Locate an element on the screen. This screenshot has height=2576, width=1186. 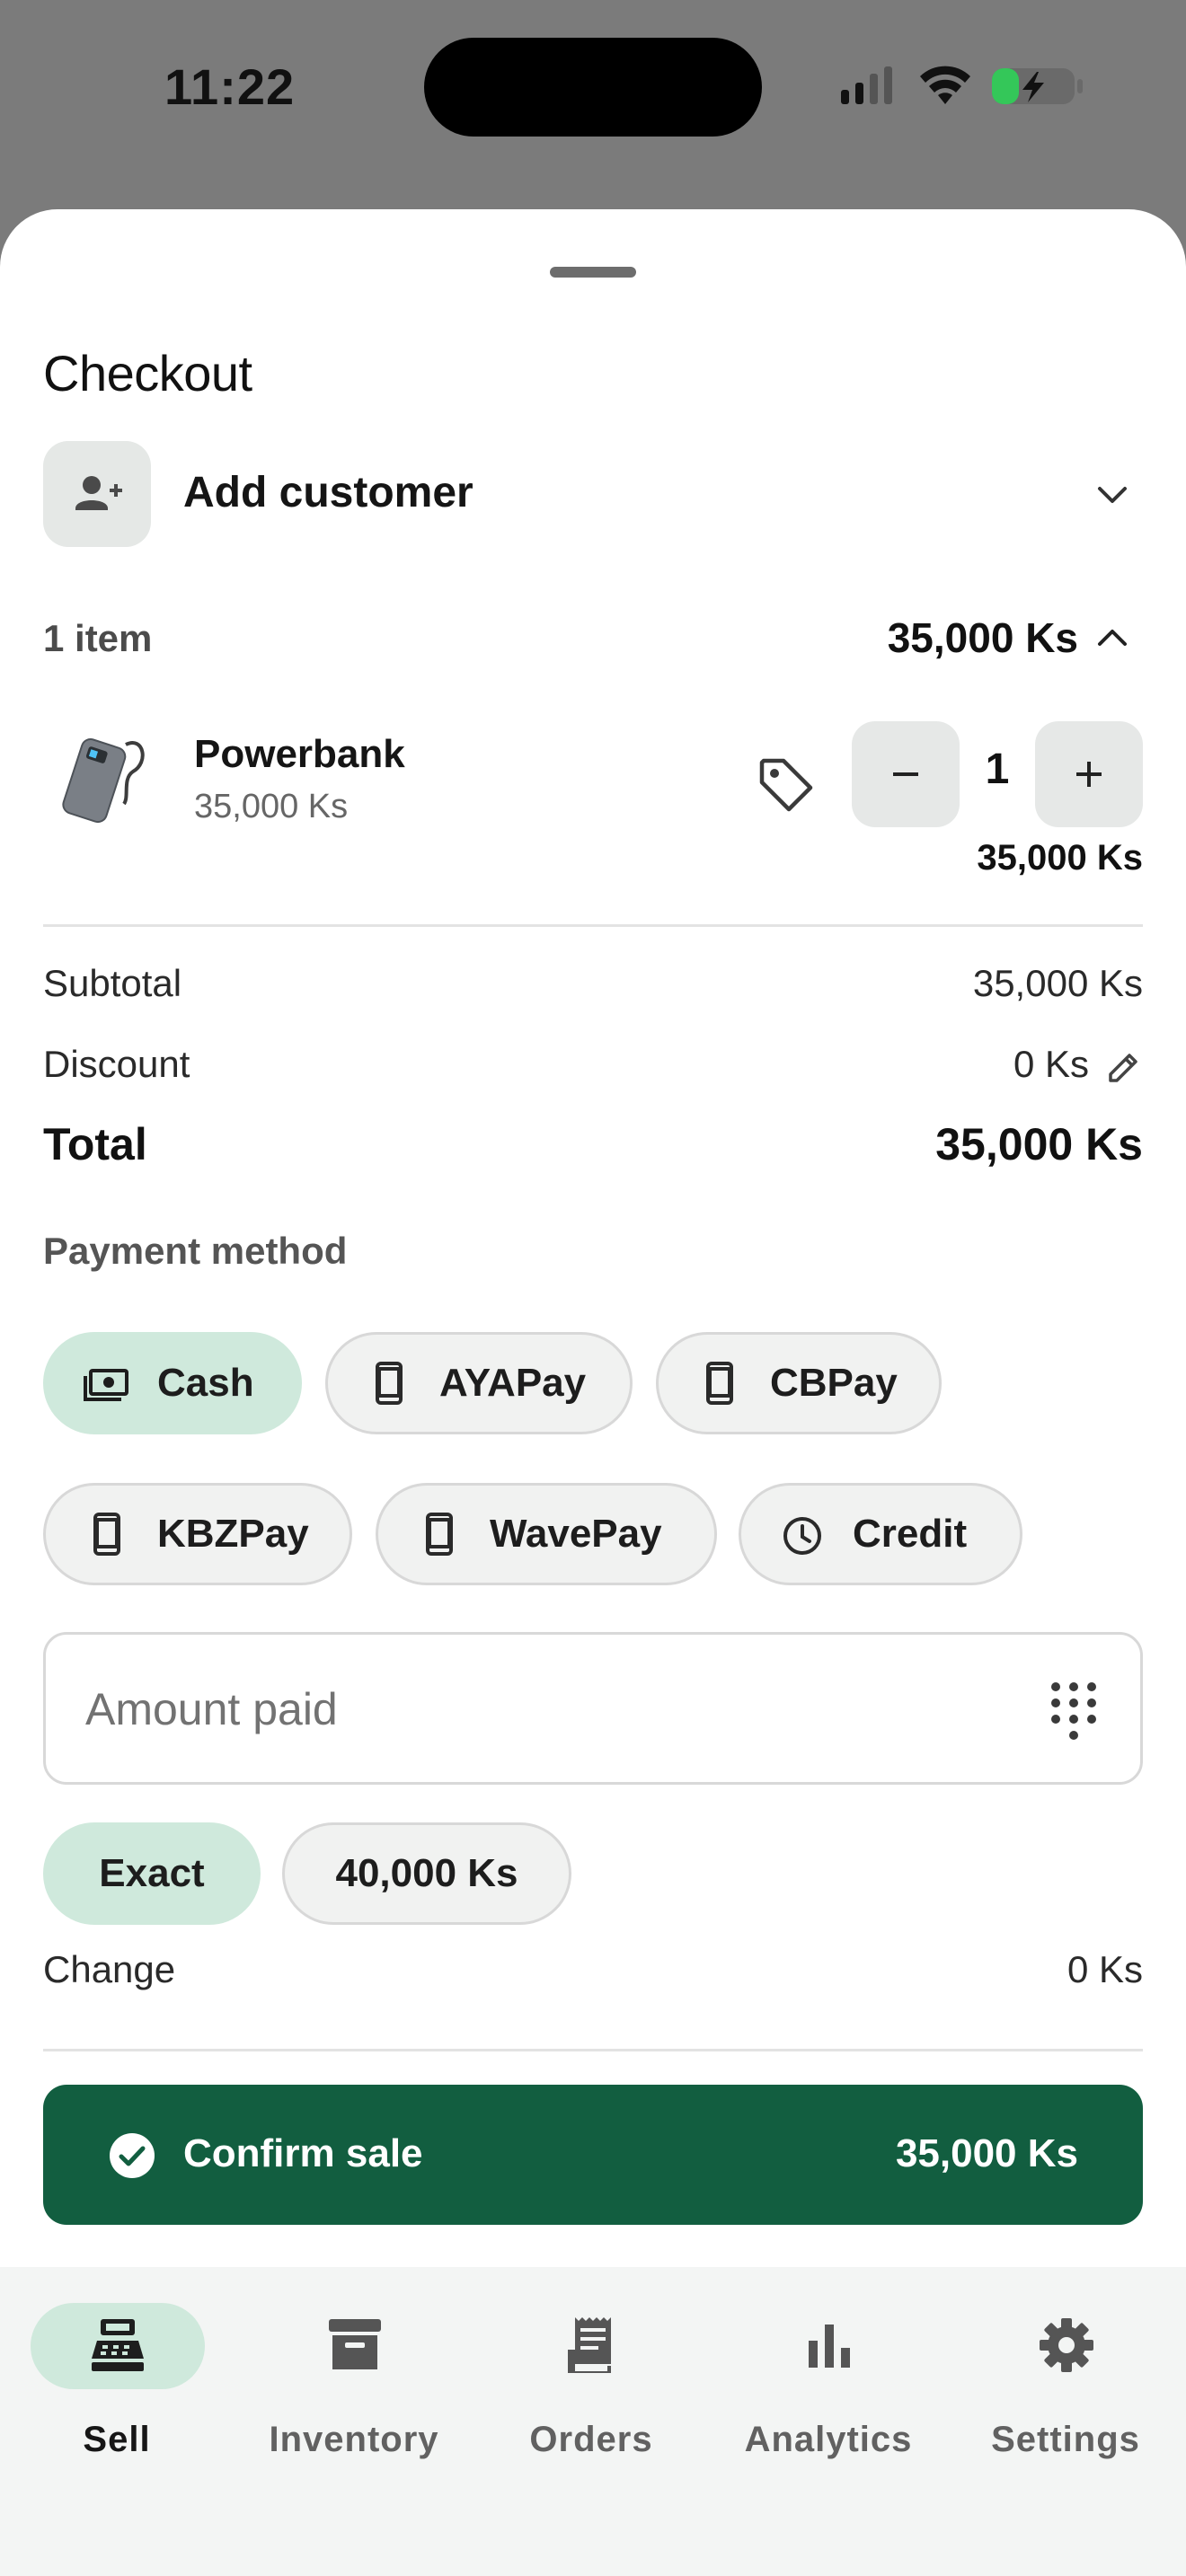
total-label: Total is located at coordinates (95, 1144).